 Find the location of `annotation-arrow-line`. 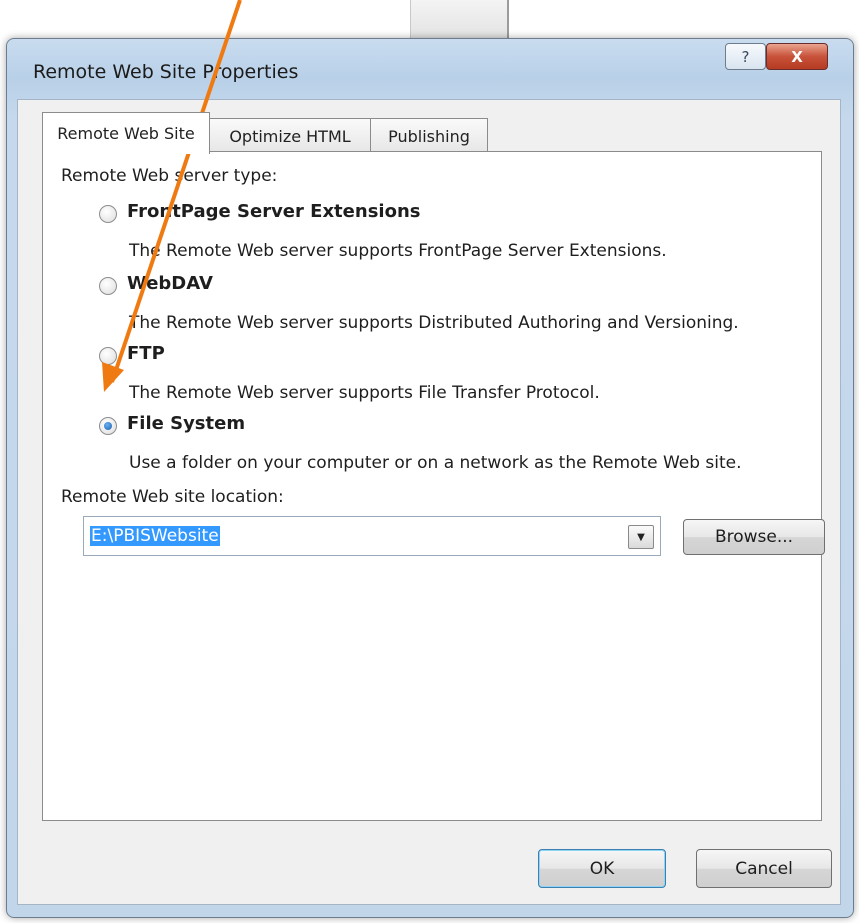

annotation-arrow-line is located at coordinates (176, 191).